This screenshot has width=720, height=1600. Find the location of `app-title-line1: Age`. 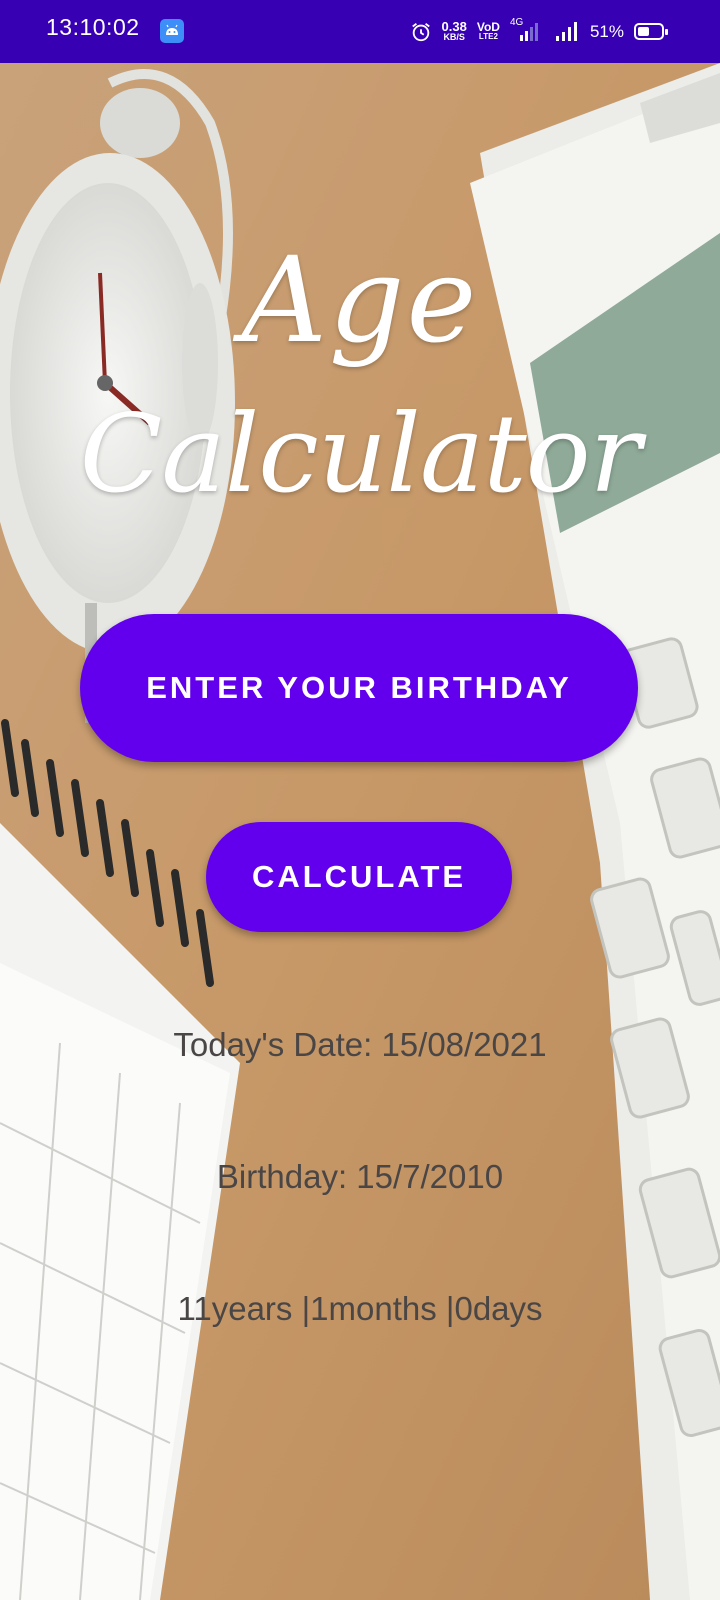

app-title-line1: Age is located at coordinates (360, 300).